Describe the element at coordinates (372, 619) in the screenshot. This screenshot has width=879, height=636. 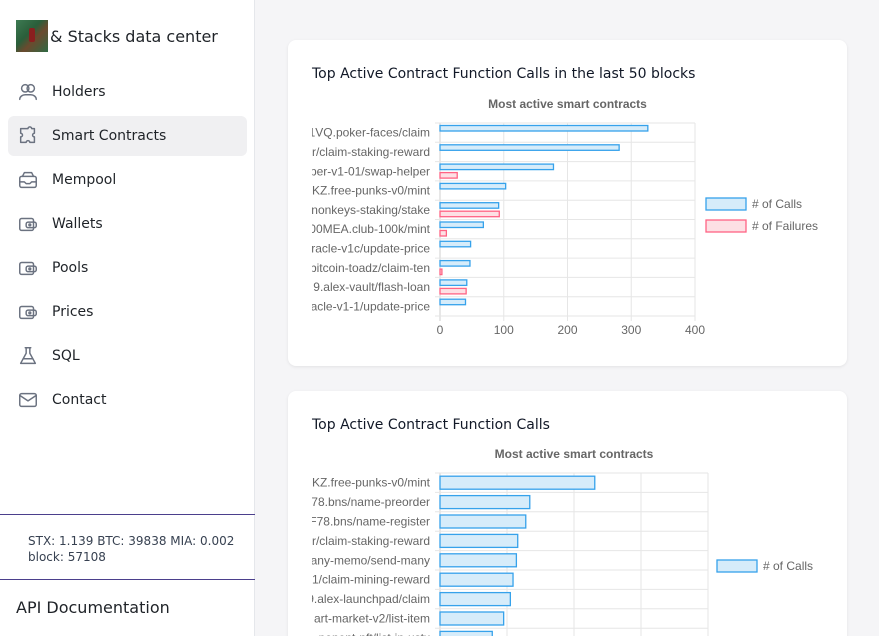
I see `category-label: art-market-v2/list-item` at that location.